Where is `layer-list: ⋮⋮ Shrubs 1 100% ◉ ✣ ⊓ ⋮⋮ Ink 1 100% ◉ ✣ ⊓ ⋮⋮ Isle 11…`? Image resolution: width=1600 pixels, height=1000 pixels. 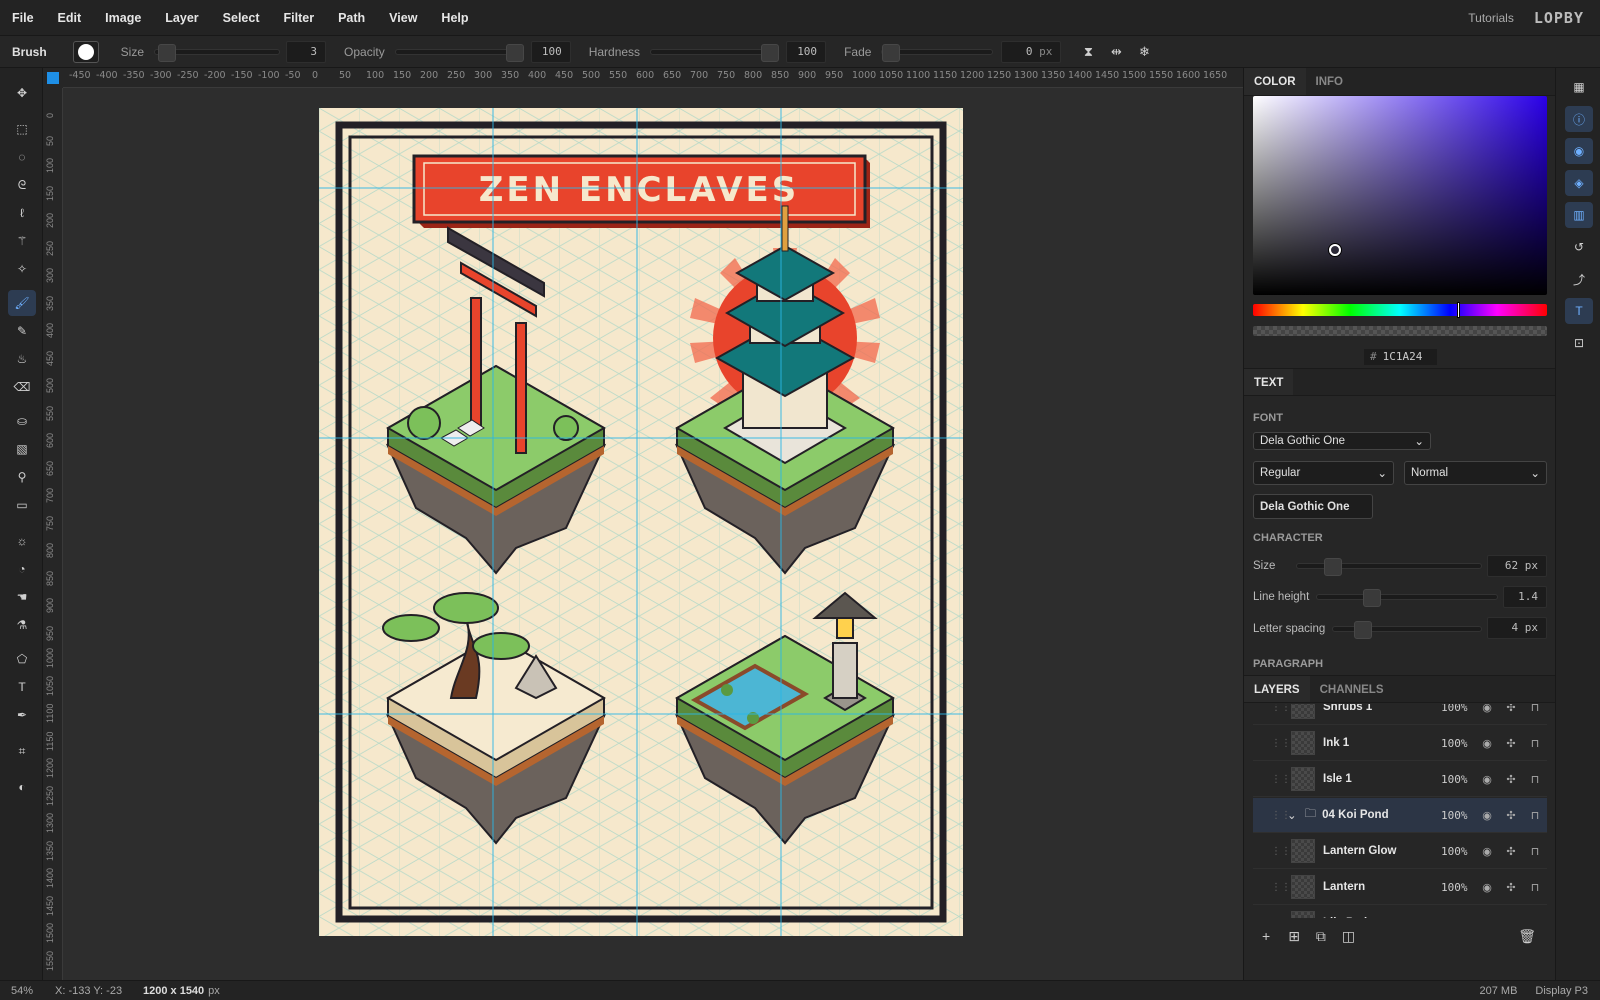 layer-list: ⋮⋮ Shrubs 1 100% ◉ ✣ ⊓ ⋮⋮ Ink 1 100% ◉ ✣ ⊓ ⋮⋮ Isle 11… is located at coordinates (1400, 811).